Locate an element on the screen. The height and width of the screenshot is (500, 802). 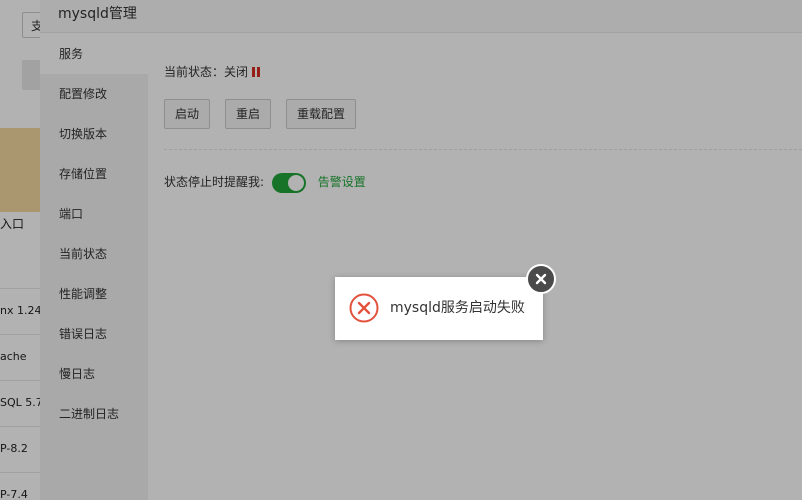
error-toast: mysqld服务启动失败 is located at coordinates (439, 308).